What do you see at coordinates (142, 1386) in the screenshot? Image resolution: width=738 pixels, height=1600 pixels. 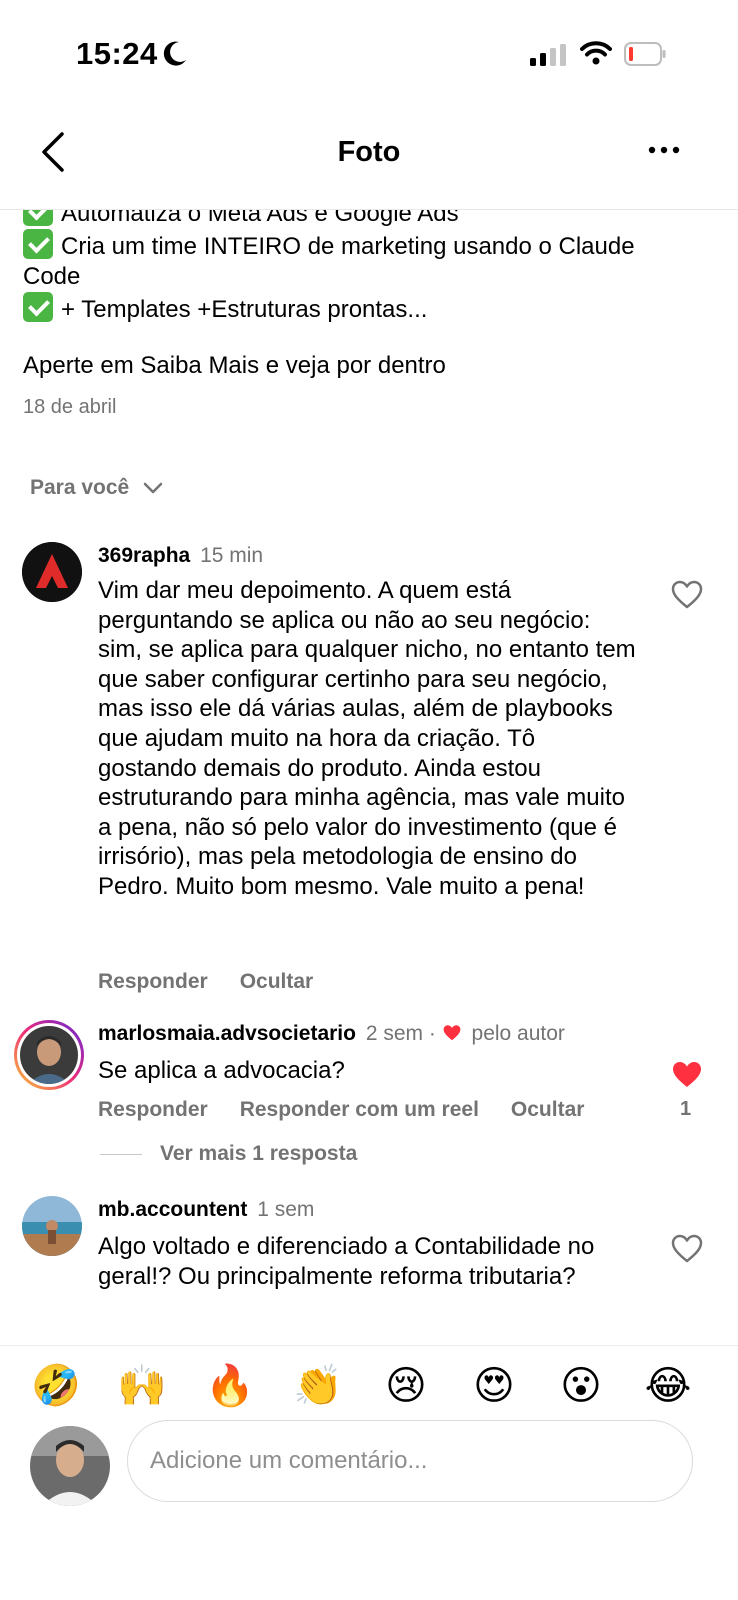 I see `raising-hands-emoji-button: 🙌` at bounding box center [142, 1386].